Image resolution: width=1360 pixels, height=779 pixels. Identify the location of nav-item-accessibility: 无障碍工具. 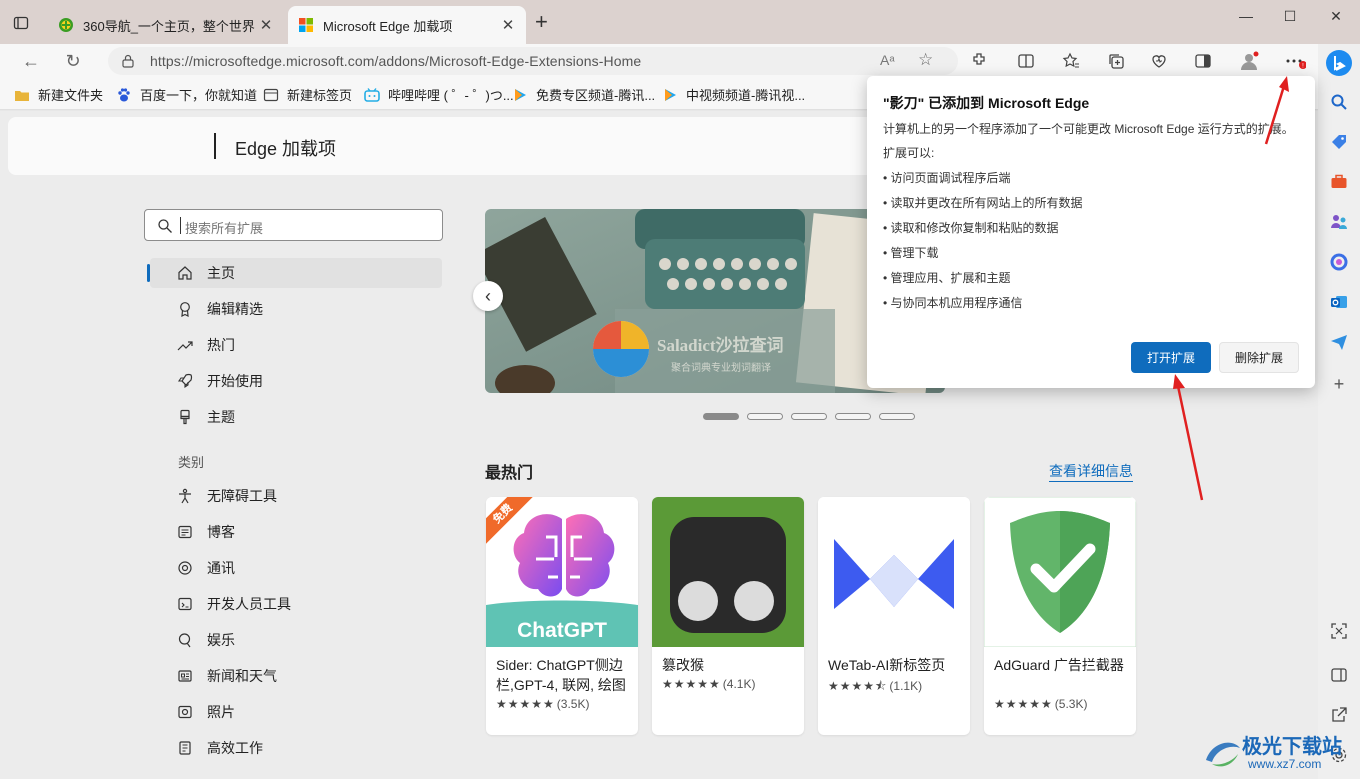
(296, 496).